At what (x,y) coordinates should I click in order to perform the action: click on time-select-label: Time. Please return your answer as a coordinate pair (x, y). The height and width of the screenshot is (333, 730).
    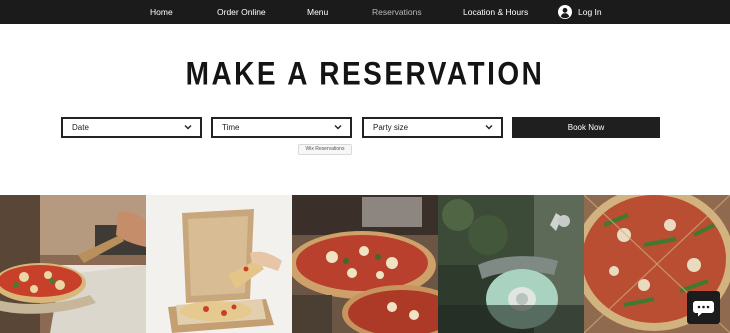
    Looking at the image, I should click on (231, 127).